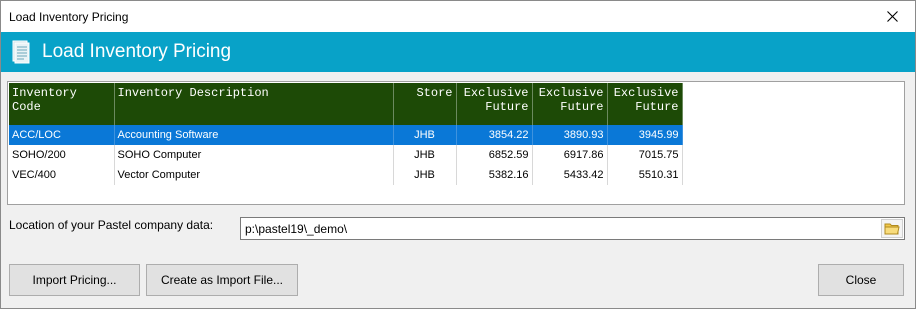 The height and width of the screenshot is (309, 916). Describe the element at coordinates (861, 280) in the screenshot. I see `close-button: Close` at that location.